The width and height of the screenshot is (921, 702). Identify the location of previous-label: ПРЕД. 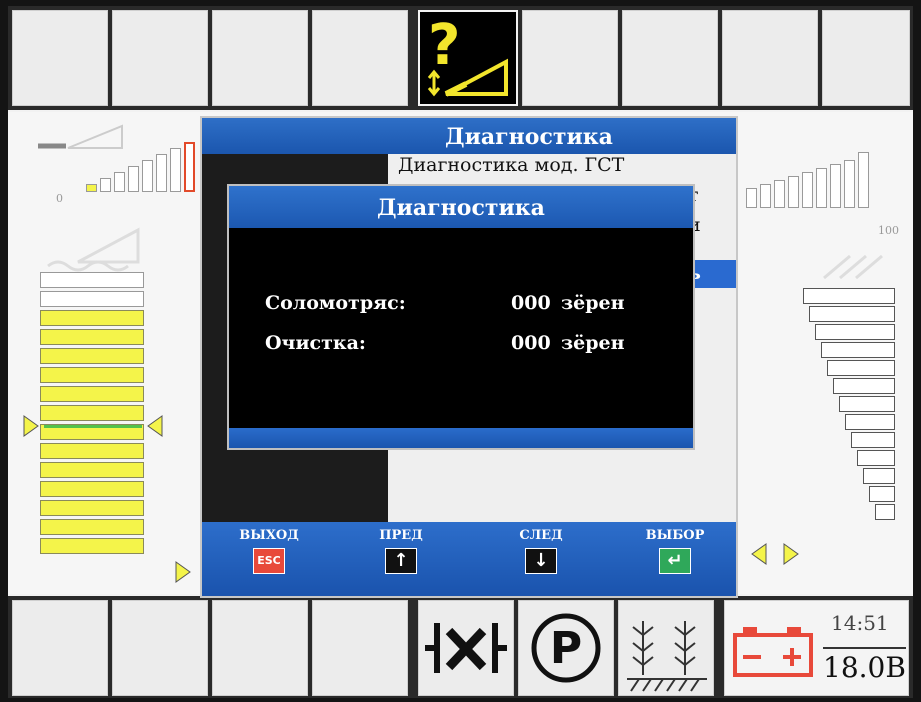
(401, 535).